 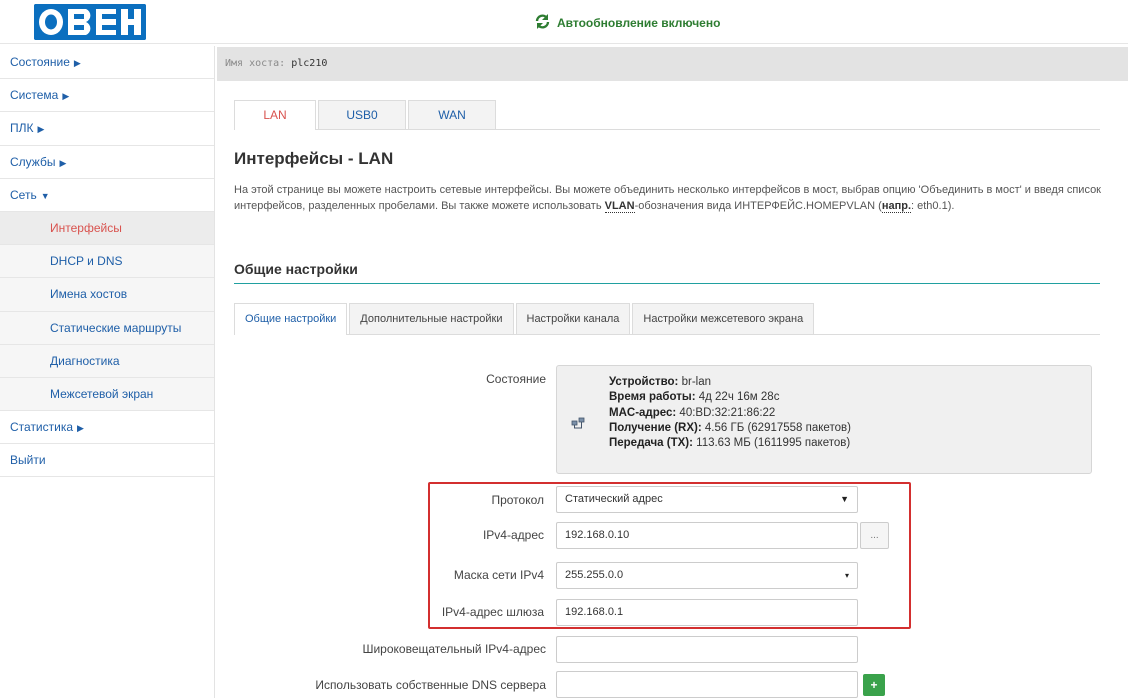 What do you see at coordinates (643, 412) in the screenshot?
I see `status-mac-label: MAC-адрес:` at bounding box center [643, 412].